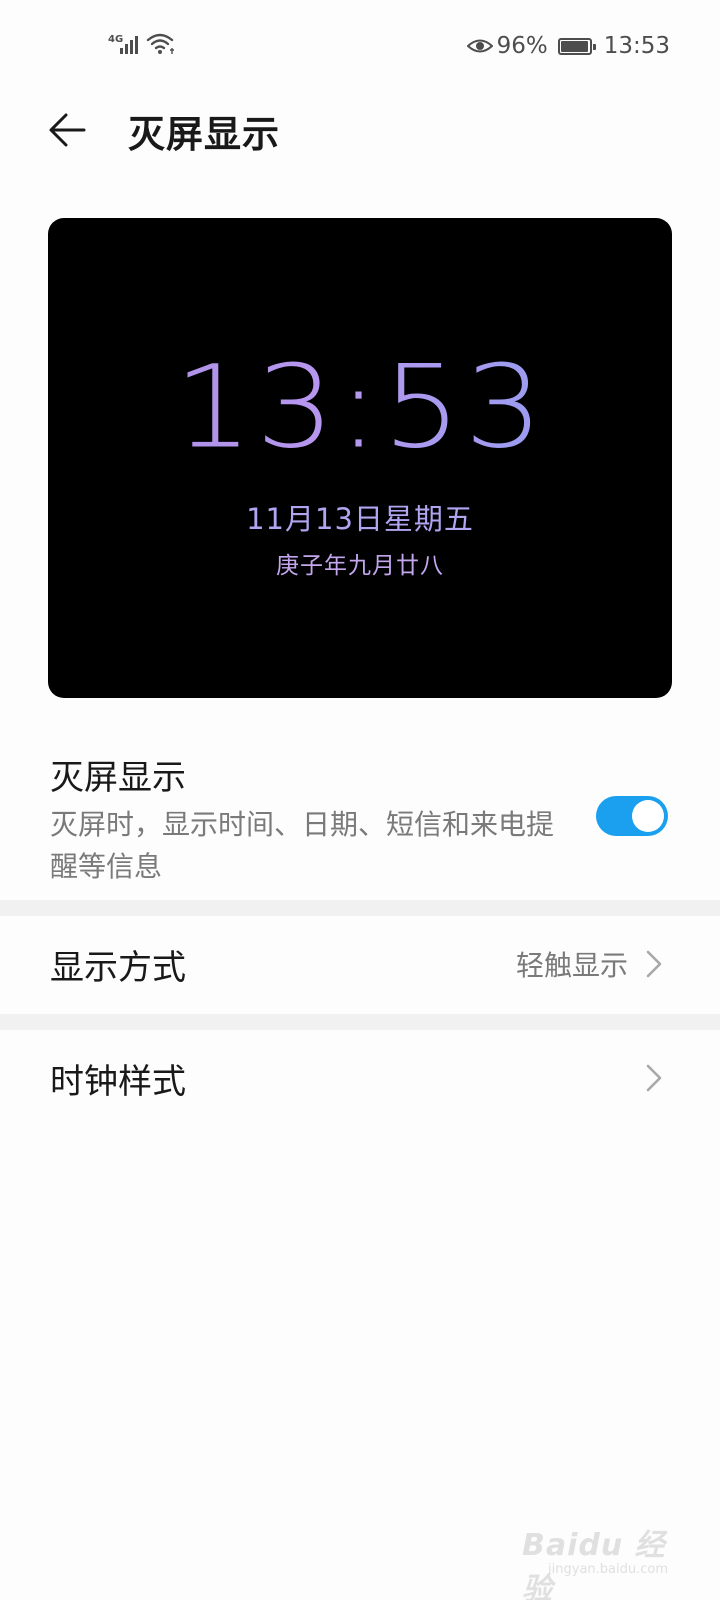  I want to click on back-button, so click(72, 130).